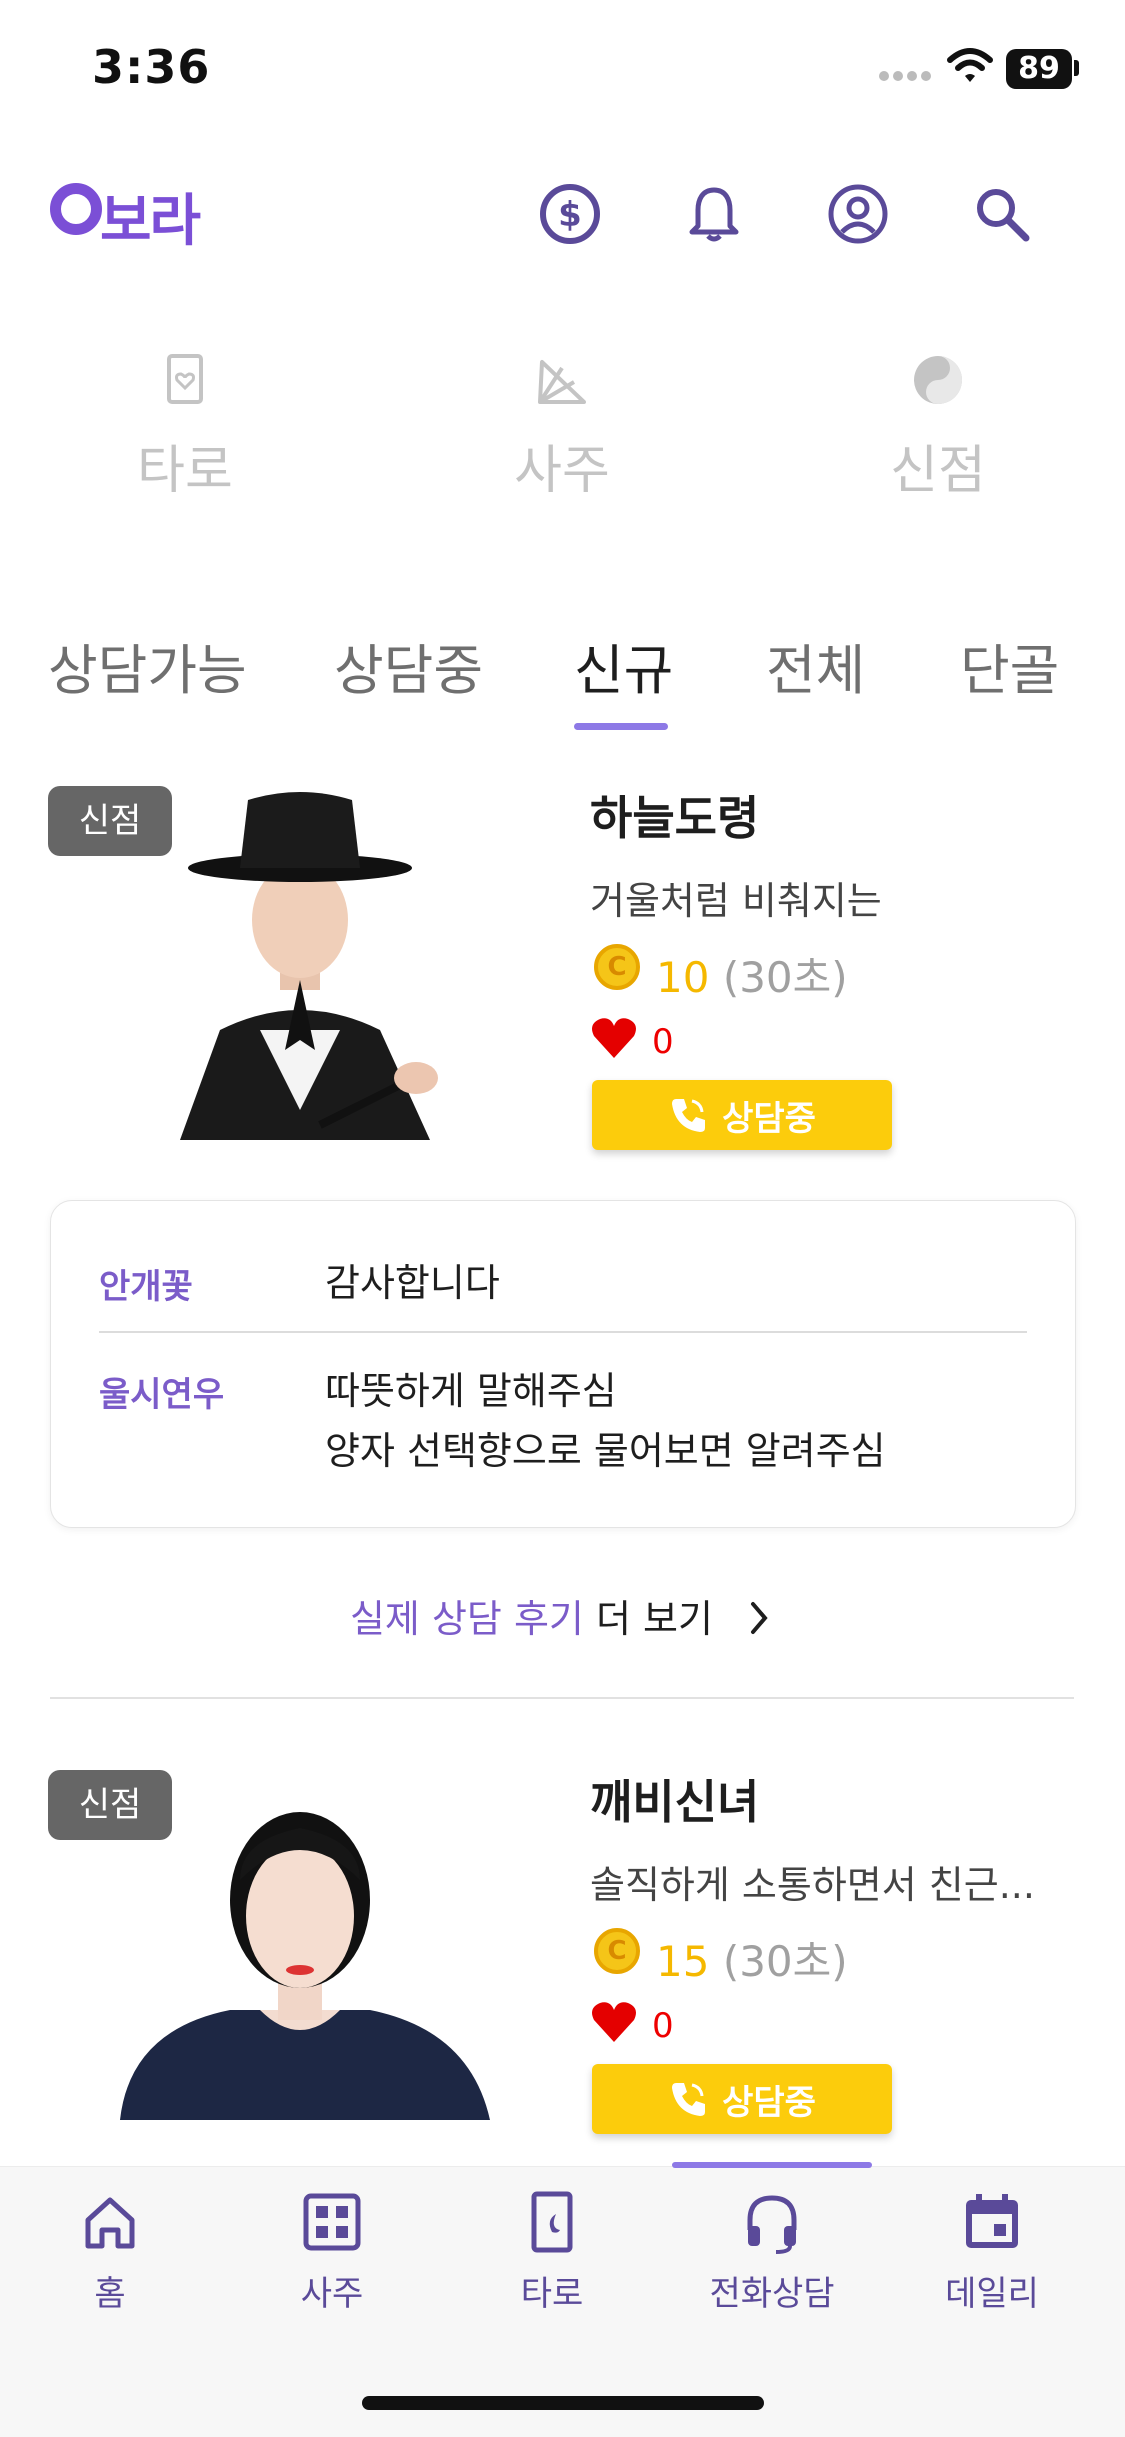 The height and width of the screenshot is (2437, 1125). What do you see at coordinates (563, 1332) in the screenshot?
I see `review-divider` at bounding box center [563, 1332].